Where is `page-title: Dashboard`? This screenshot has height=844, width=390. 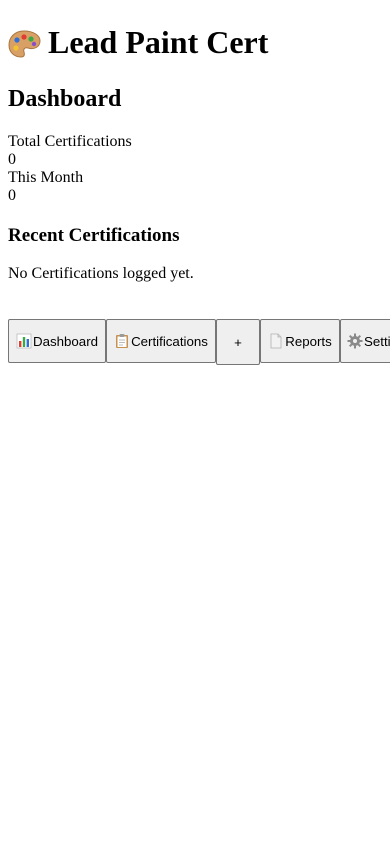 page-title: Dashboard is located at coordinates (65, 99).